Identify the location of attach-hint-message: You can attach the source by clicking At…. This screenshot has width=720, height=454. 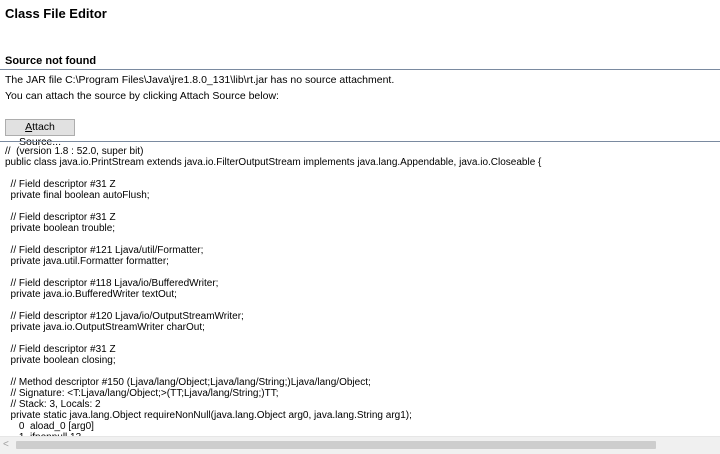
(142, 96).